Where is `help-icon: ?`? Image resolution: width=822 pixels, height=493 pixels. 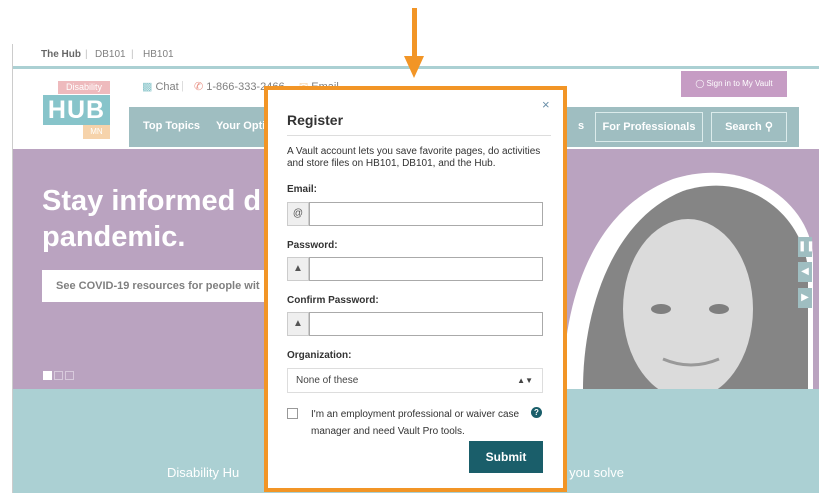 help-icon: ? is located at coordinates (536, 412).